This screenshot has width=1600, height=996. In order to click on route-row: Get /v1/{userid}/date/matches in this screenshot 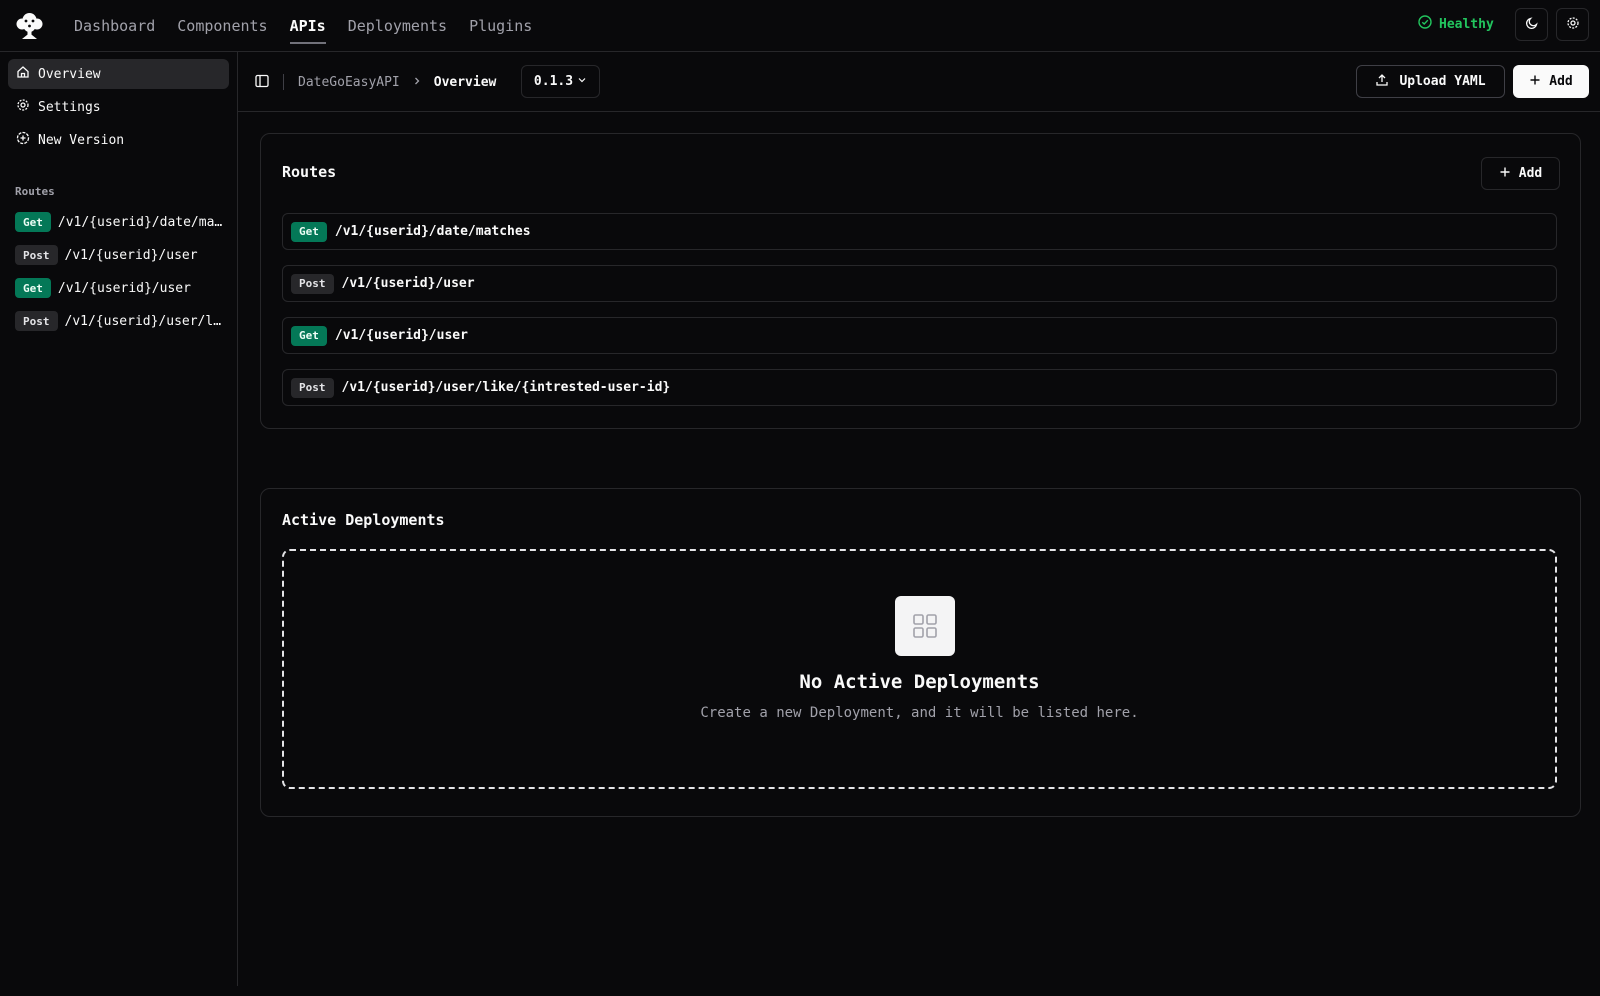, I will do `click(919, 231)`.